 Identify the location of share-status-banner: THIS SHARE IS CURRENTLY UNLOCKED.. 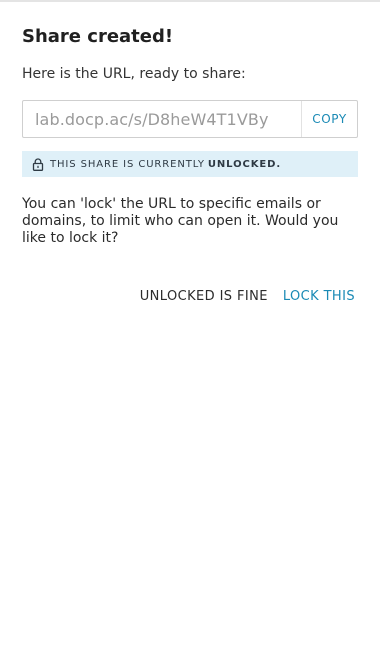
(190, 164).